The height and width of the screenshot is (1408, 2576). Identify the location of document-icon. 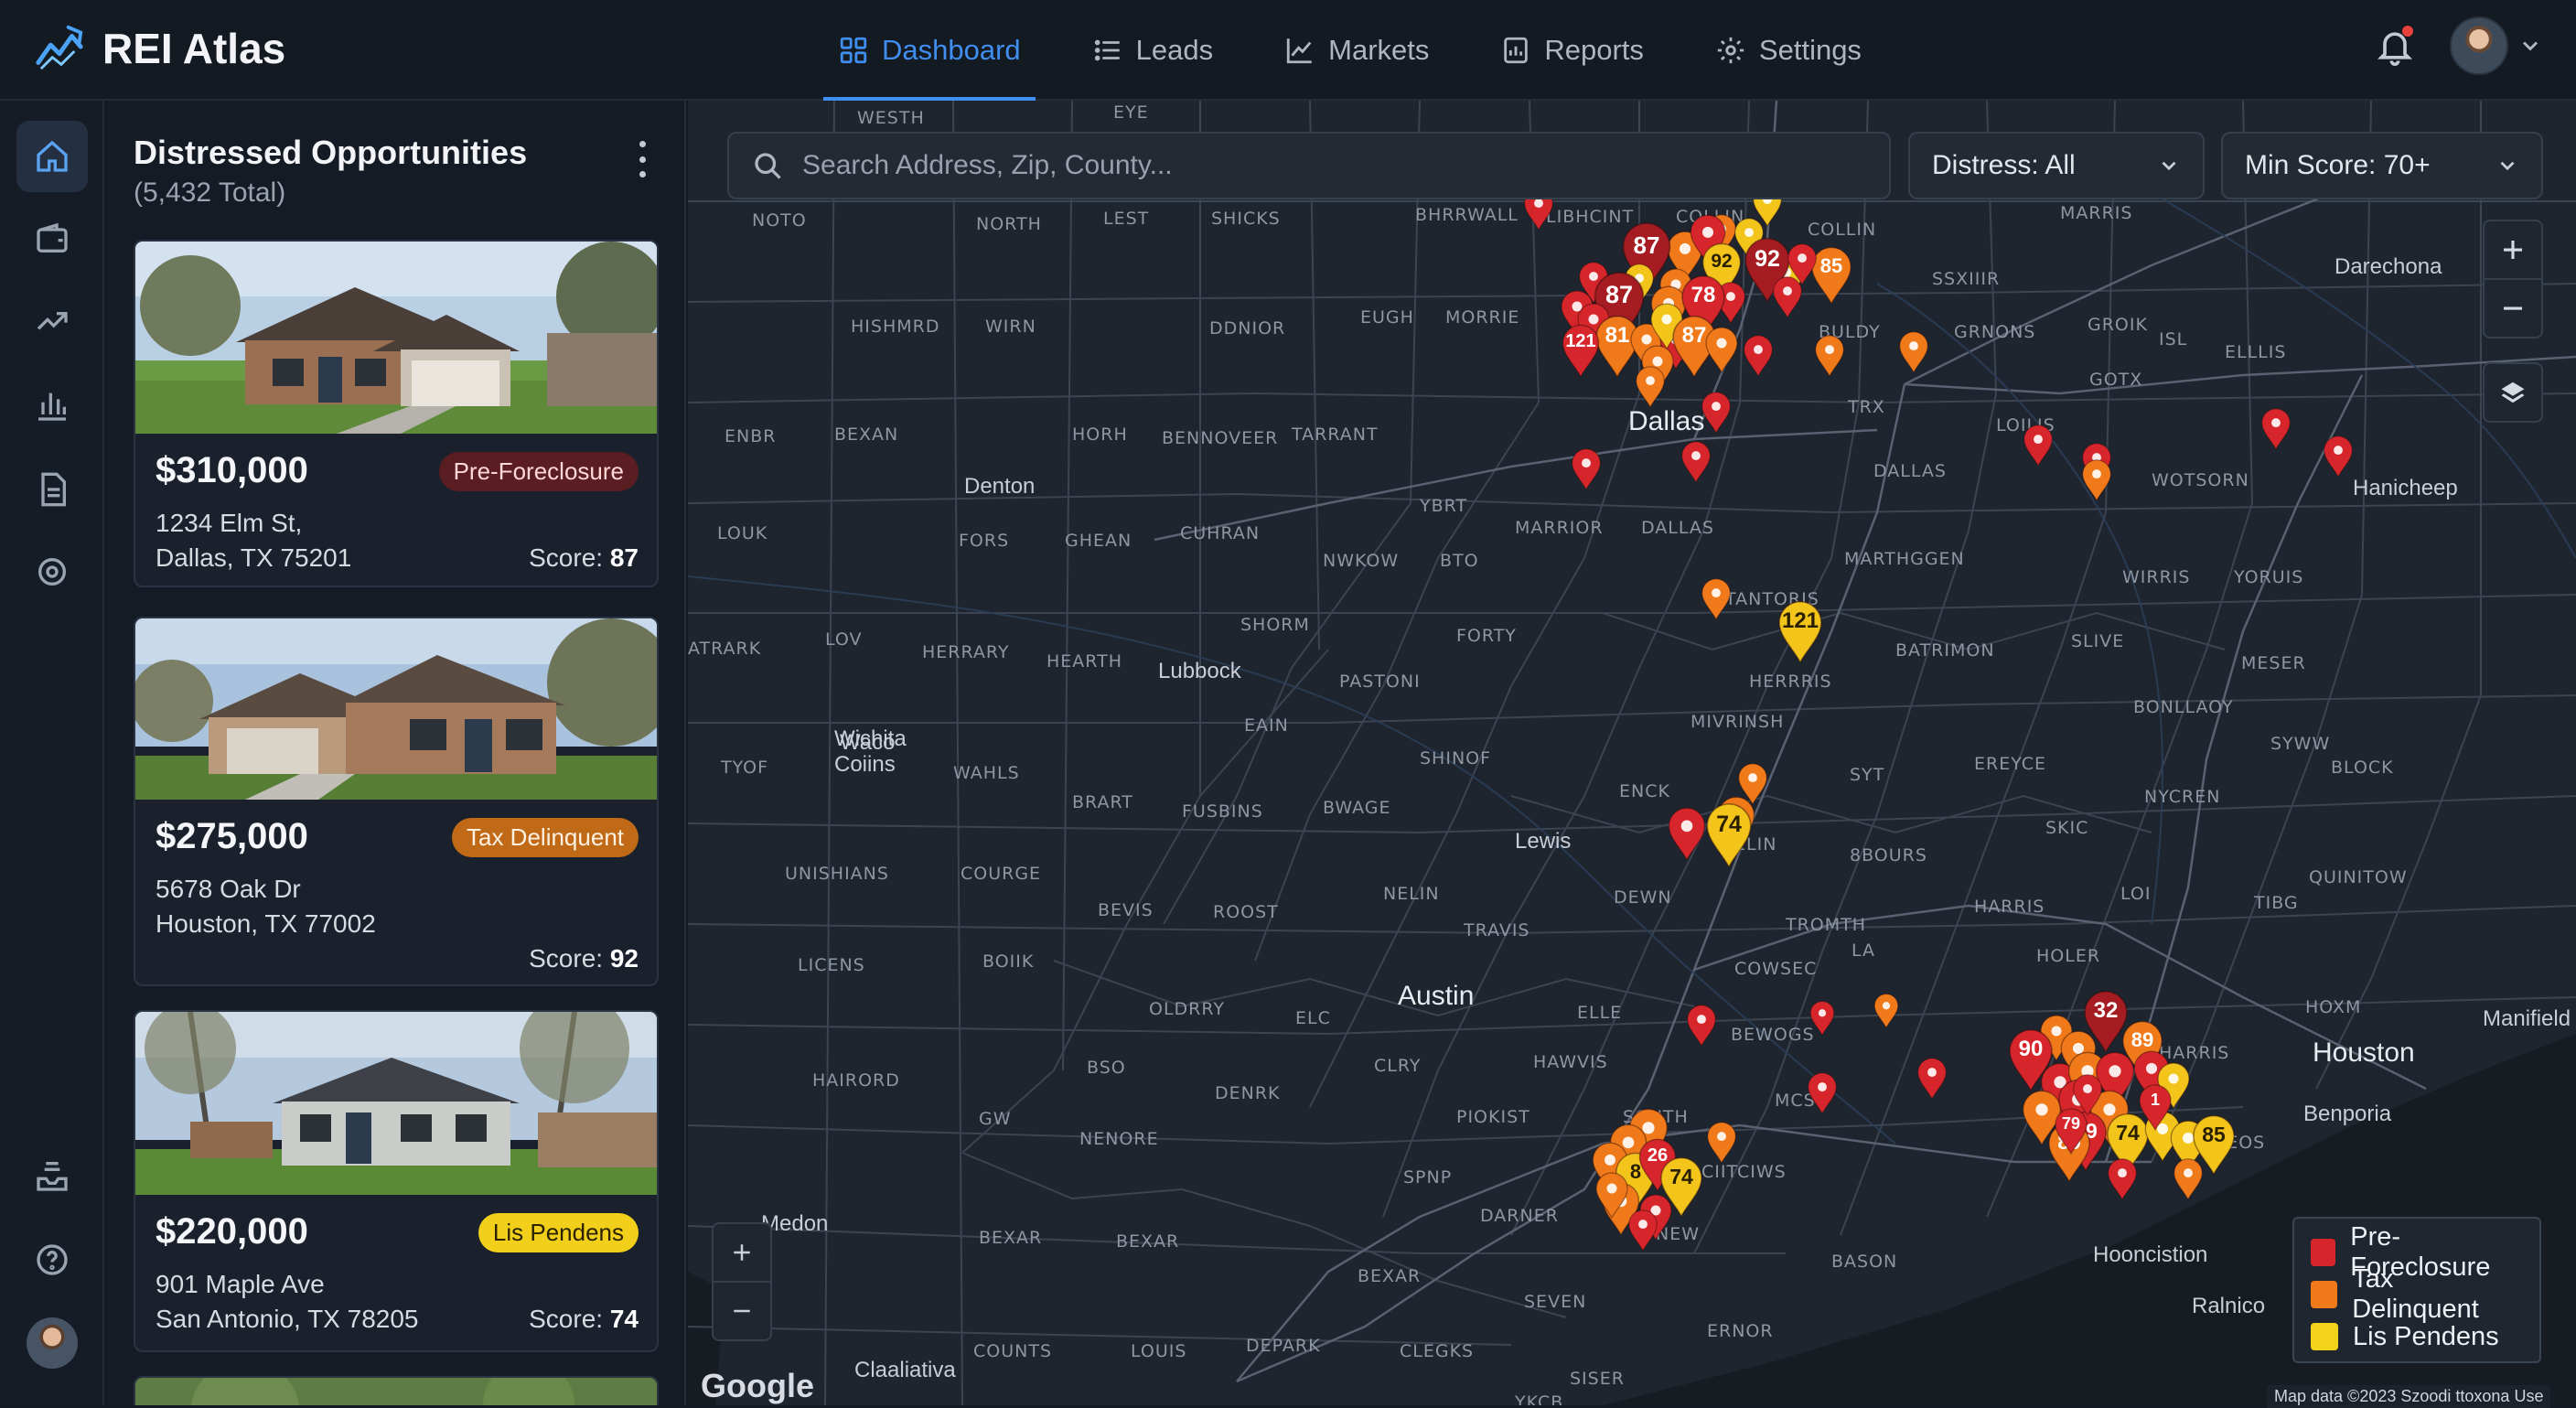
(54, 489).